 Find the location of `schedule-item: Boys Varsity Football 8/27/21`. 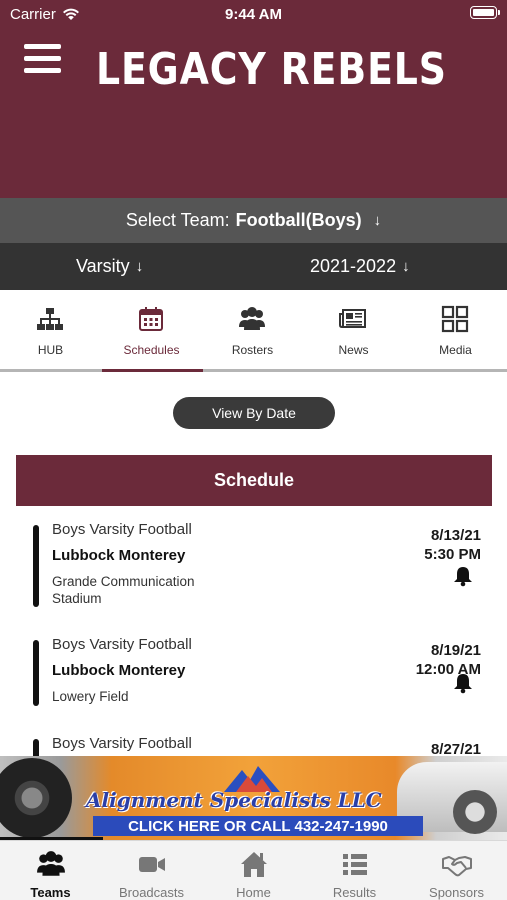

schedule-item: Boys Varsity Football 8/27/21 is located at coordinates (253, 746).